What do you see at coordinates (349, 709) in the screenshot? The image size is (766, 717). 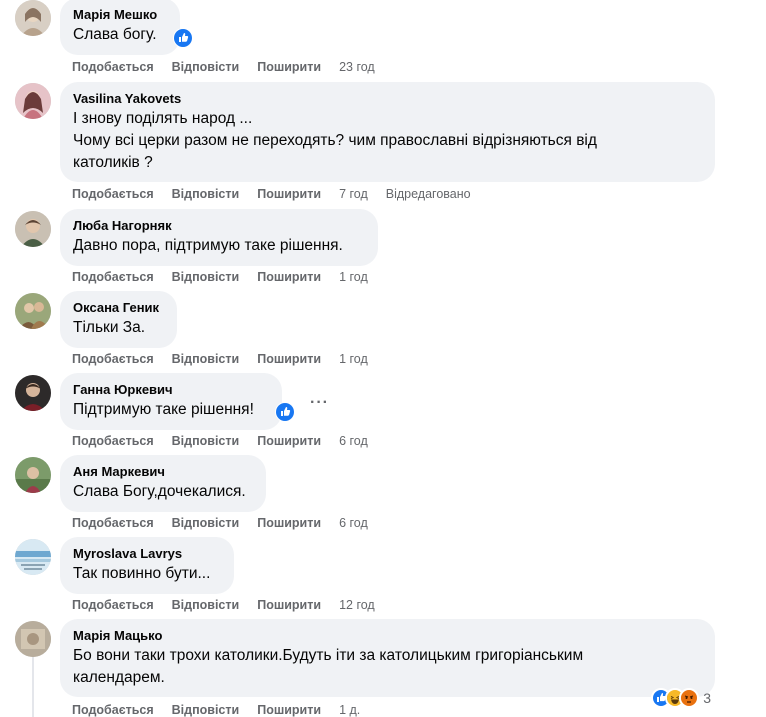 I see `comment-time: 1 д.` at bounding box center [349, 709].